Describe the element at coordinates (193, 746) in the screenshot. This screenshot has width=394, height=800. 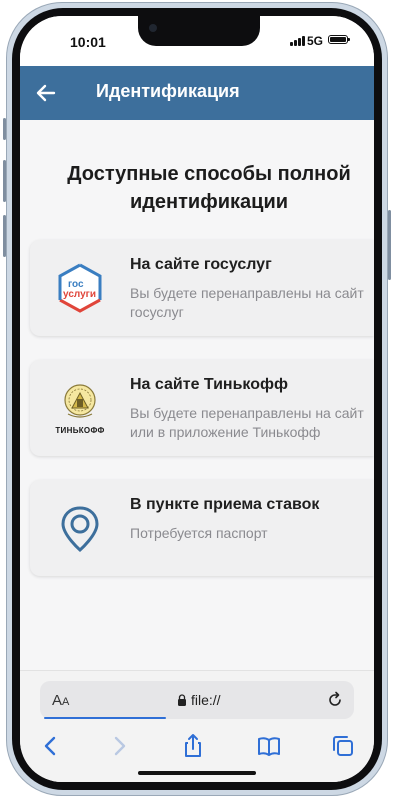
I see `share-icon` at that location.